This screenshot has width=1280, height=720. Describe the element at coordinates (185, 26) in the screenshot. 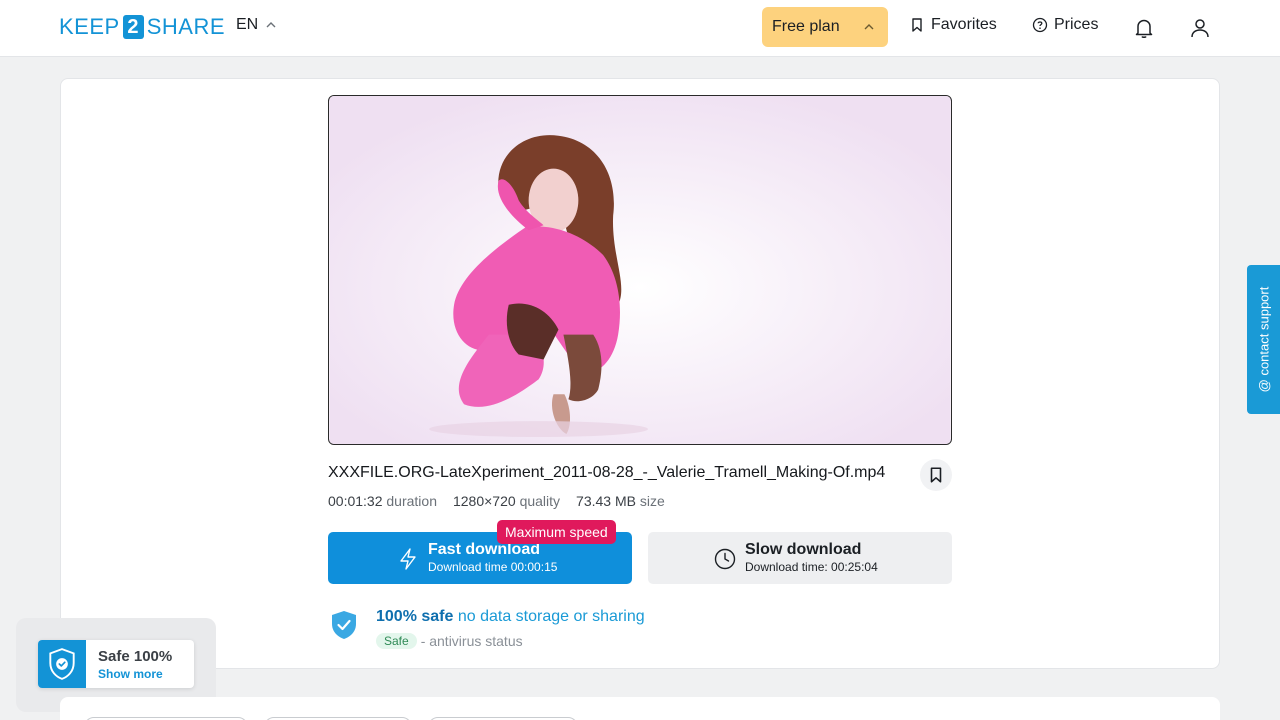

I see `logo-text-right: SHARE` at that location.